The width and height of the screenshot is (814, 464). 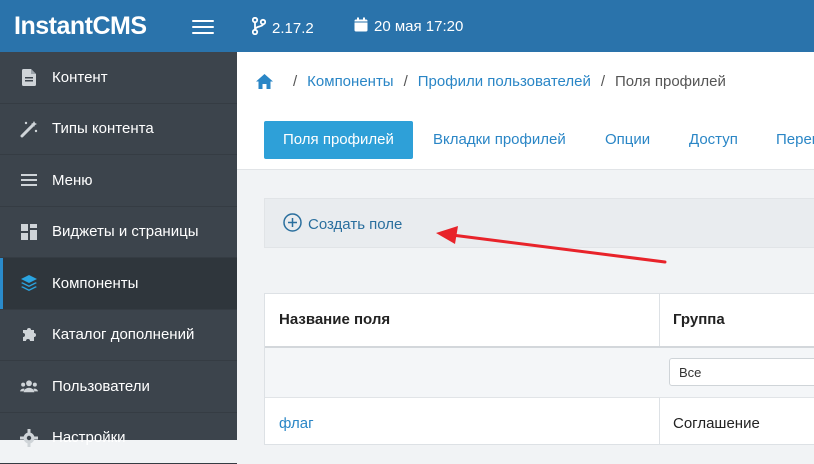 I want to click on datetime-info: 20 мая 17:20, so click(x=408, y=26).